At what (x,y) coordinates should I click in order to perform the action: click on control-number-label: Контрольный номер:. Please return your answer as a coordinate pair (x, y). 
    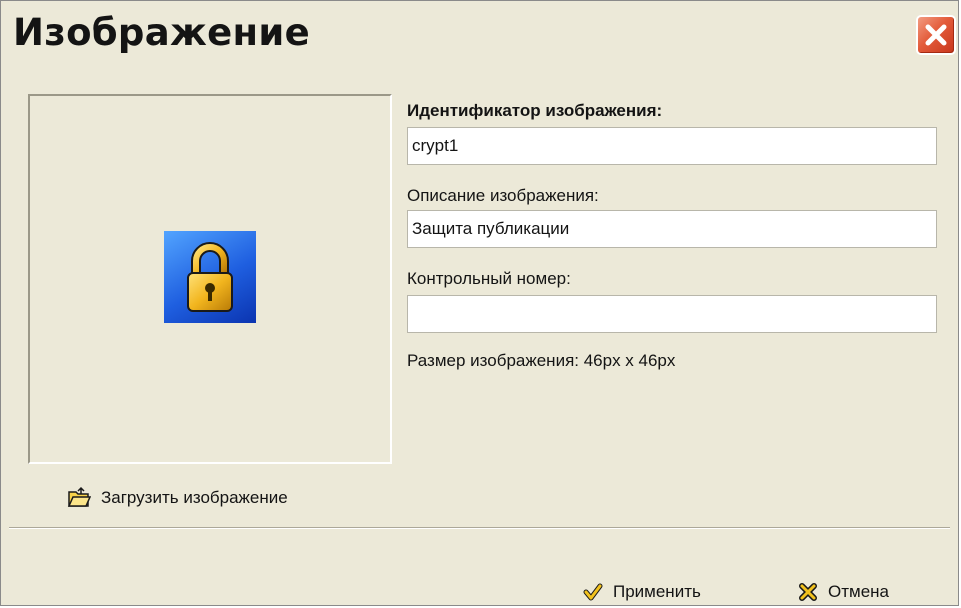
    Looking at the image, I should click on (489, 278).